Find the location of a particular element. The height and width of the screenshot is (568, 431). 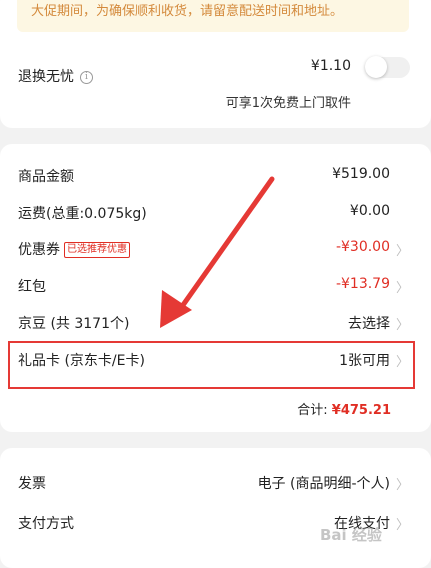

payment-label: 支付方式 is located at coordinates (46, 524).